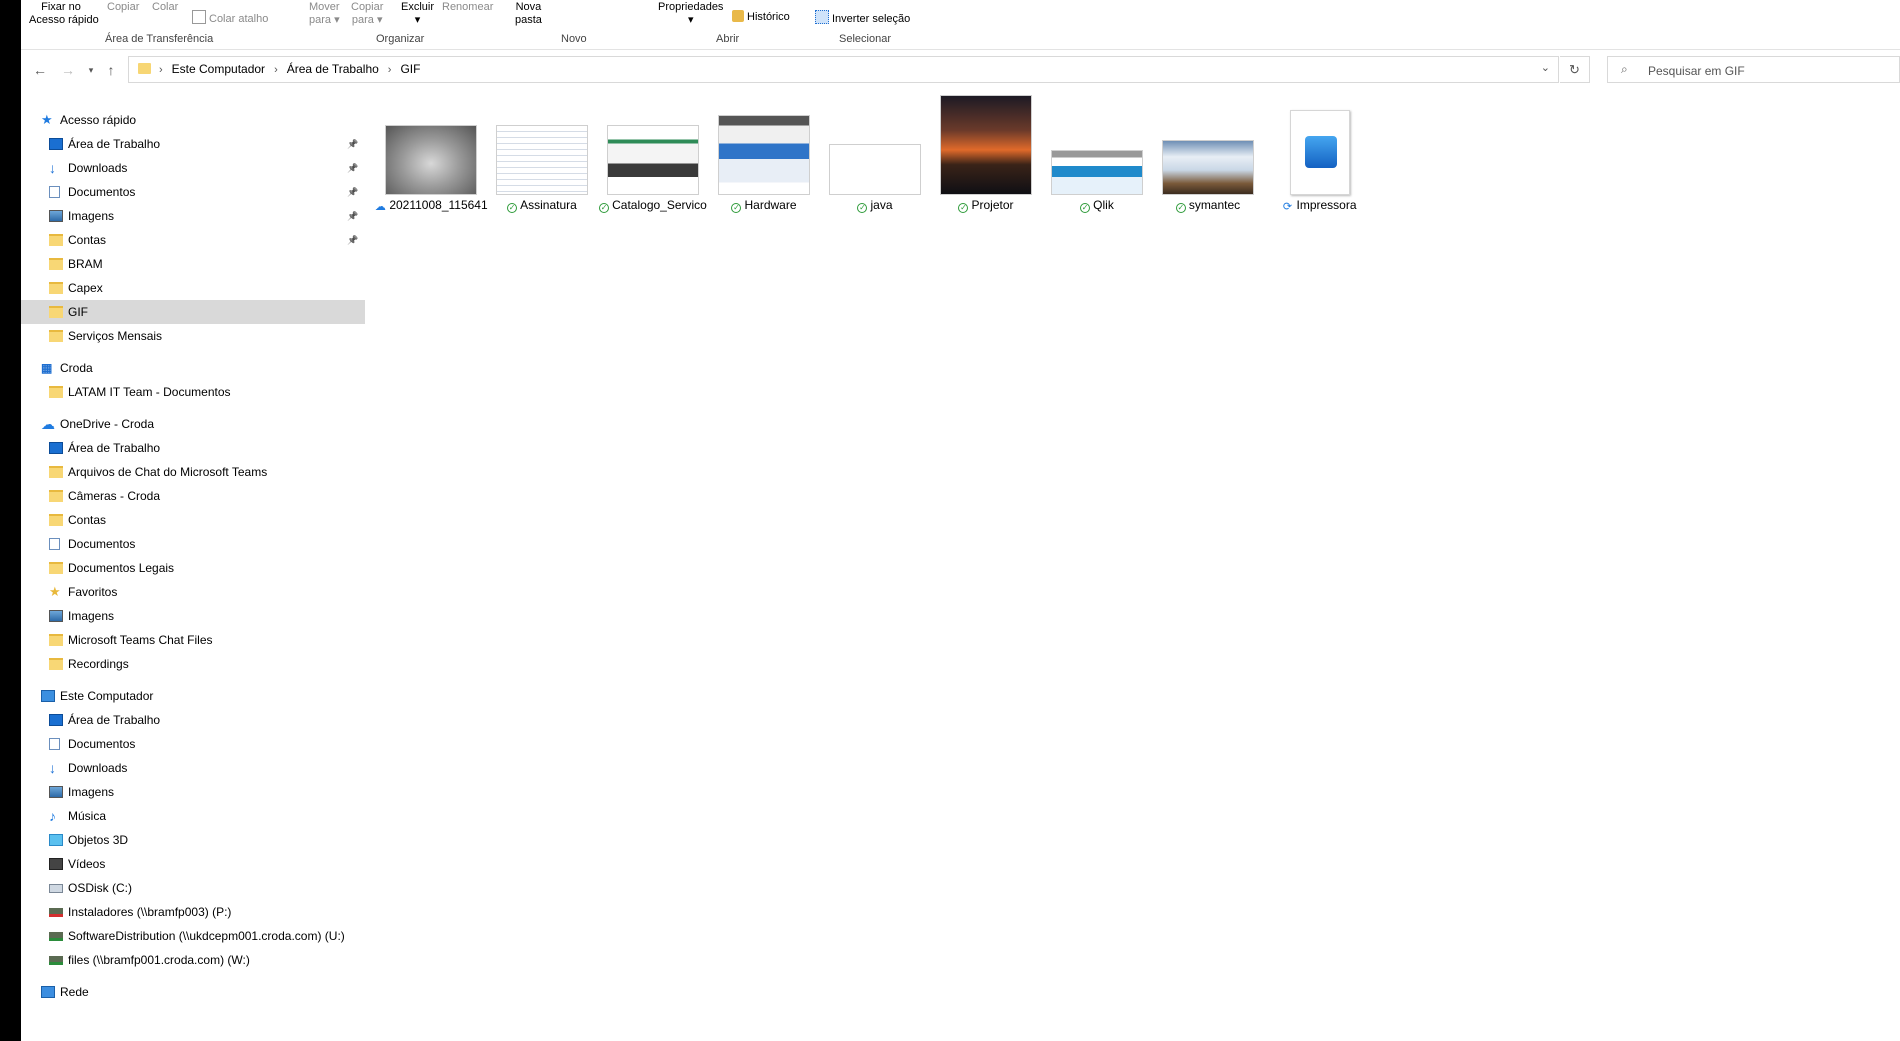  Describe the element at coordinates (690, 14) in the screenshot. I see `properties-button: Propriedades ▾` at that location.